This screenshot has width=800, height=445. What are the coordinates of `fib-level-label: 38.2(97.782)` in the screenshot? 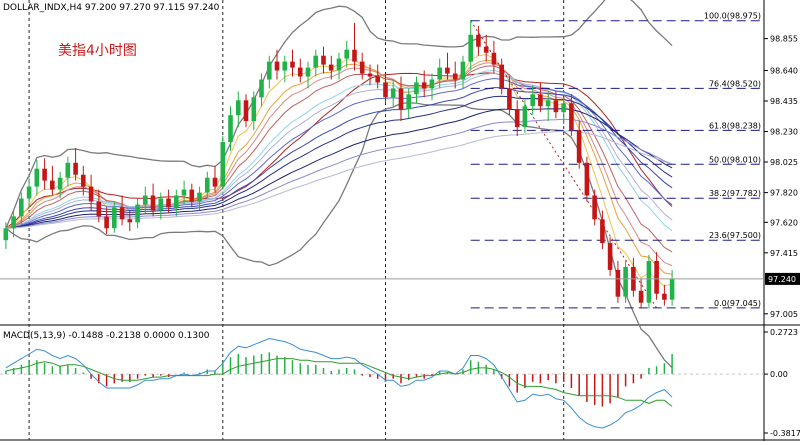 It's located at (735, 193).